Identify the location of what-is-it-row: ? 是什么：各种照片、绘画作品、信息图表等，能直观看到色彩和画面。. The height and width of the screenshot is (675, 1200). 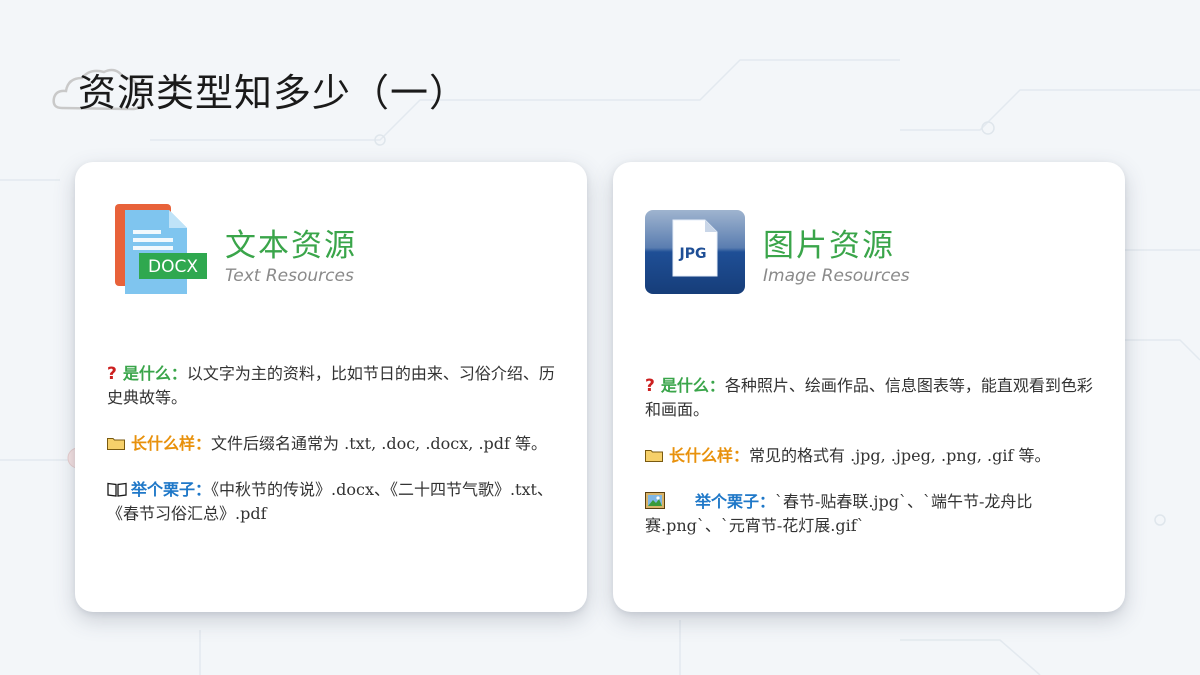
(869, 398).